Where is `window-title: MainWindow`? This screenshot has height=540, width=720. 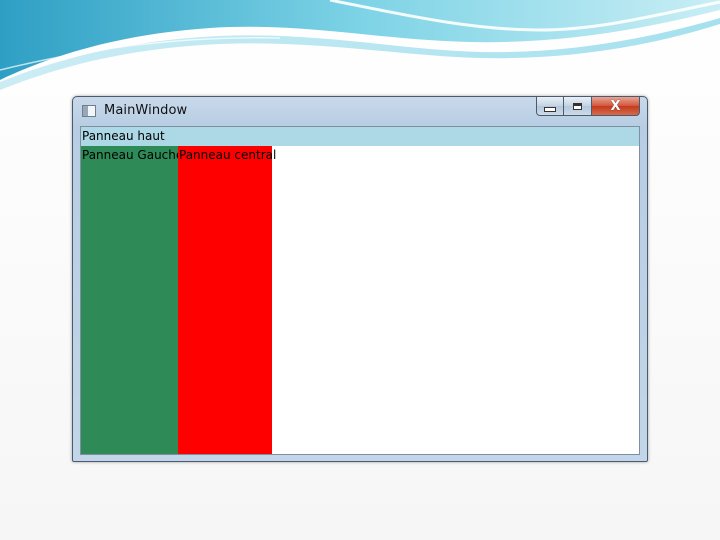
window-title: MainWindow is located at coordinates (146, 110).